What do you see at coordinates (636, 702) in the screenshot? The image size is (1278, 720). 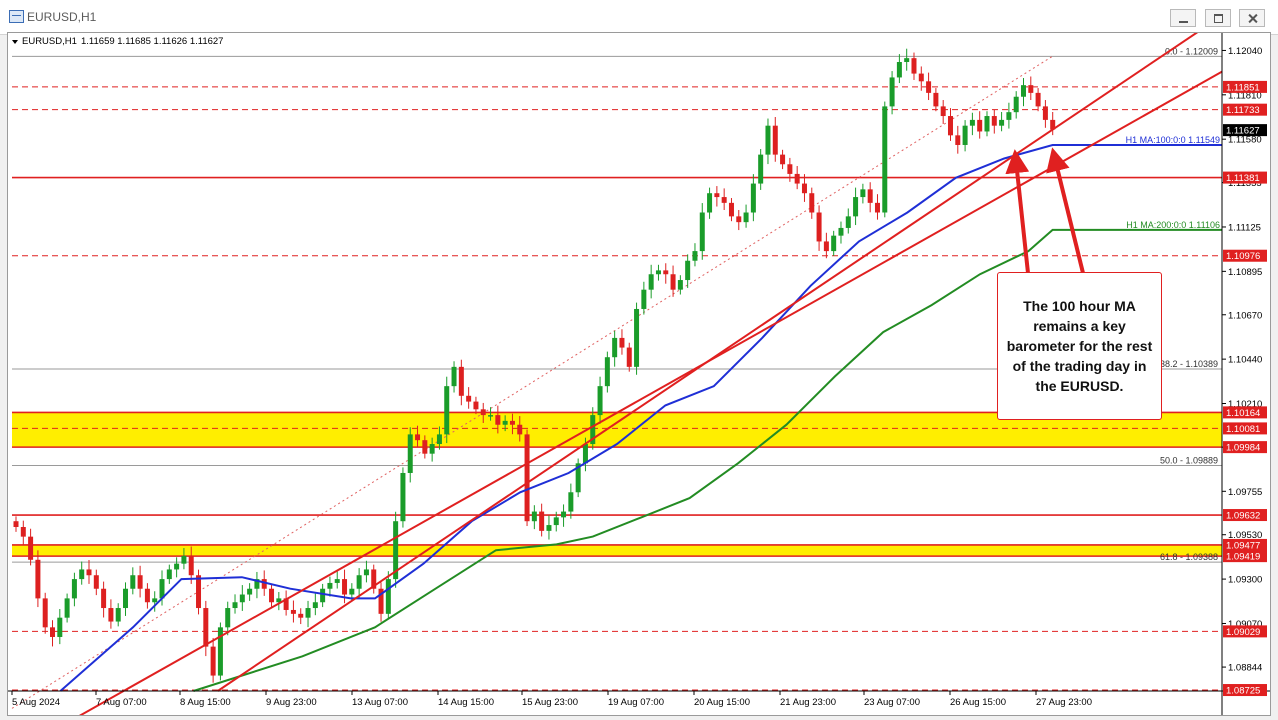 I see `x-tick-label: 19 Aug 07:00` at bounding box center [636, 702].